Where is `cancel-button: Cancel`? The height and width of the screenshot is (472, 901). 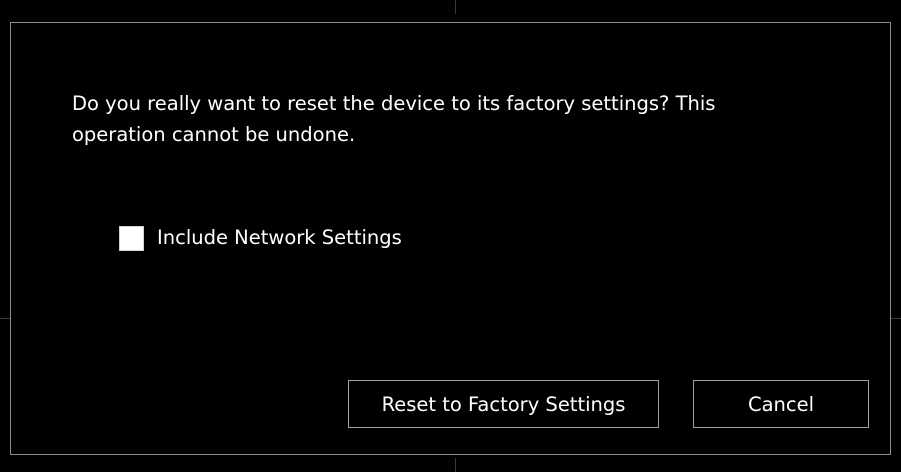 cancel-button: Cancel is located at coordinates (781, 404).